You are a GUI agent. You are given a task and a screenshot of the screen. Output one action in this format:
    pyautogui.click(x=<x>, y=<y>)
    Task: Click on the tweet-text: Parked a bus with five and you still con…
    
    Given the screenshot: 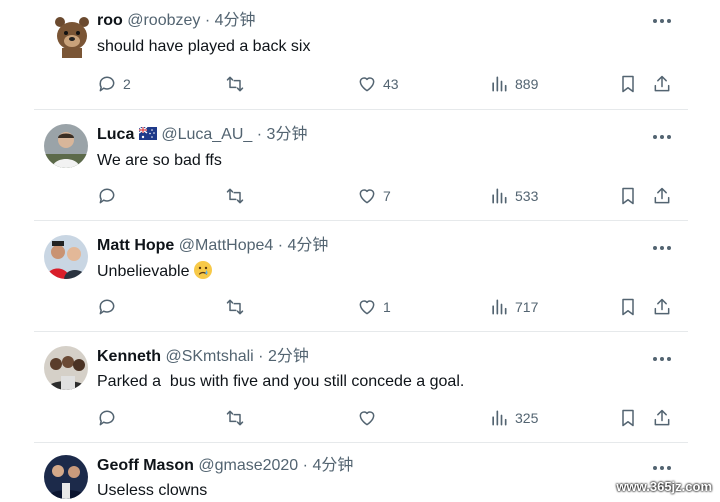 What is the action you would take?
    pyautogui.click(x=281, y=381)
    